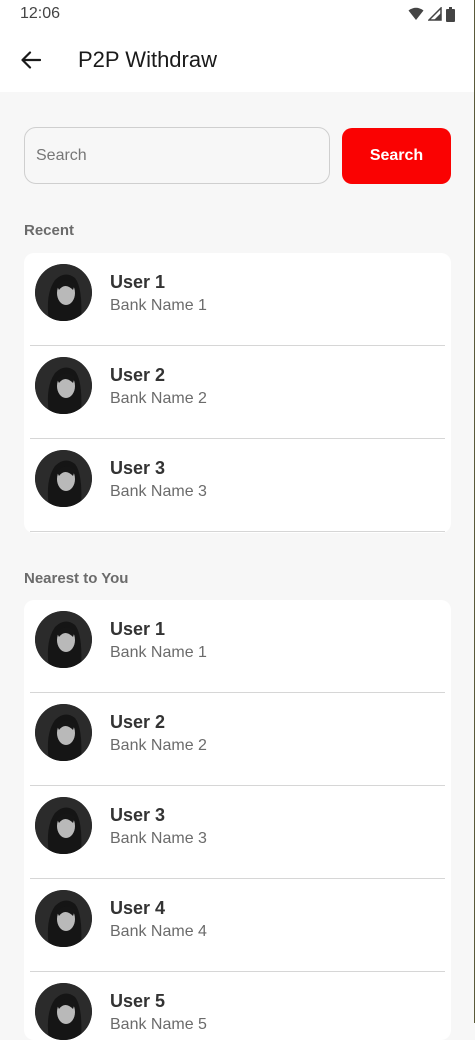  I want to click on recent-user-row: User 2 Bank Name 2, so click(237, 392).